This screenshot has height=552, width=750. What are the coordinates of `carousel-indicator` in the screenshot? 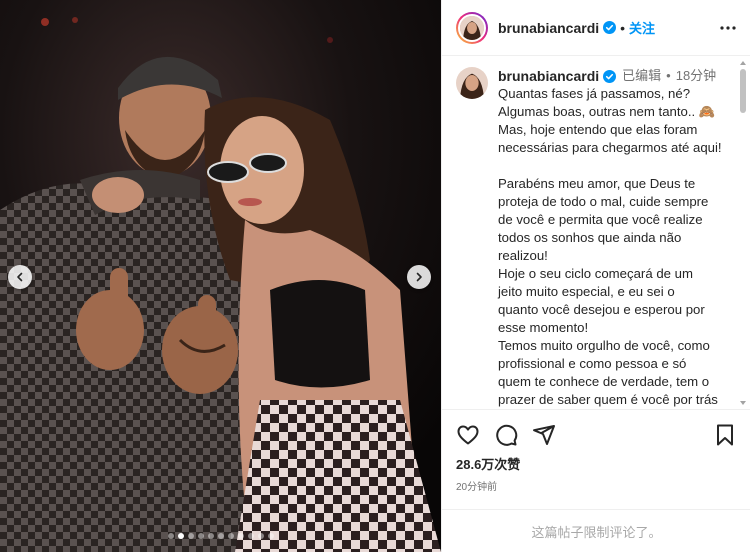 It's located at (220, 536).